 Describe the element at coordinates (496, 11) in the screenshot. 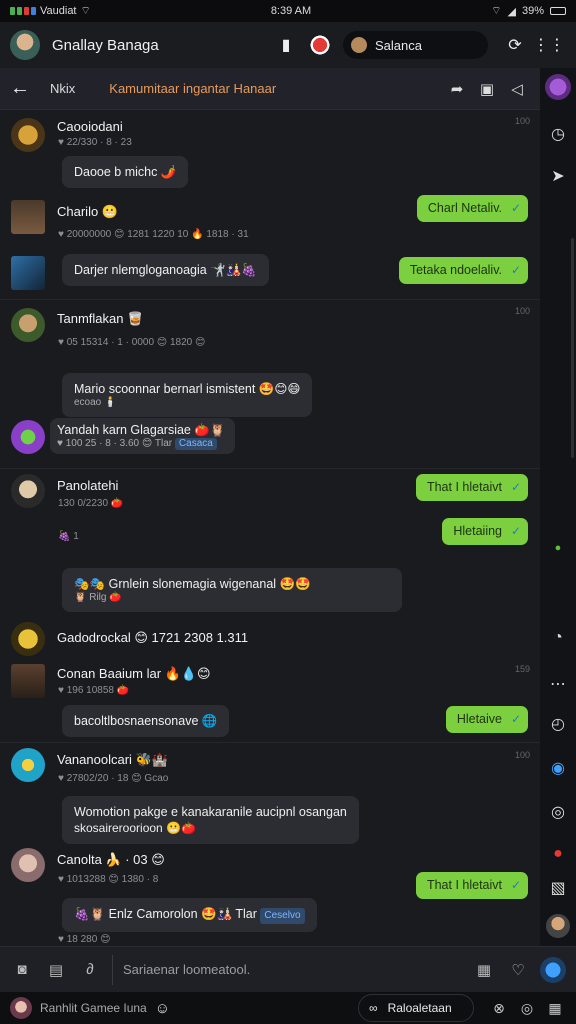

I see `wifi-icon: ⌔` at that location.